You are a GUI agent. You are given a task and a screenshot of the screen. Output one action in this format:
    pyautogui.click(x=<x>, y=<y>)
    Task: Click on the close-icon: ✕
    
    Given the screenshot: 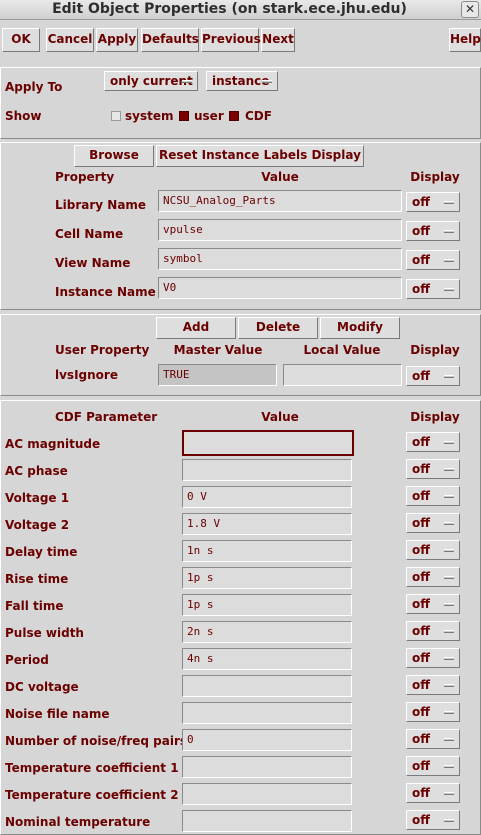 What is the action you would take?
    pyautogui.click(x=470, y=9)
    